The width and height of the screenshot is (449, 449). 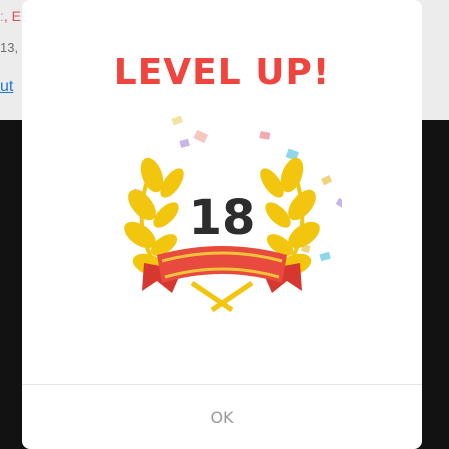 What do you see at coordinates (9, 47) in the screenshot?
I see `background-text-line-2: 13,` at bounding box center [9, 47].